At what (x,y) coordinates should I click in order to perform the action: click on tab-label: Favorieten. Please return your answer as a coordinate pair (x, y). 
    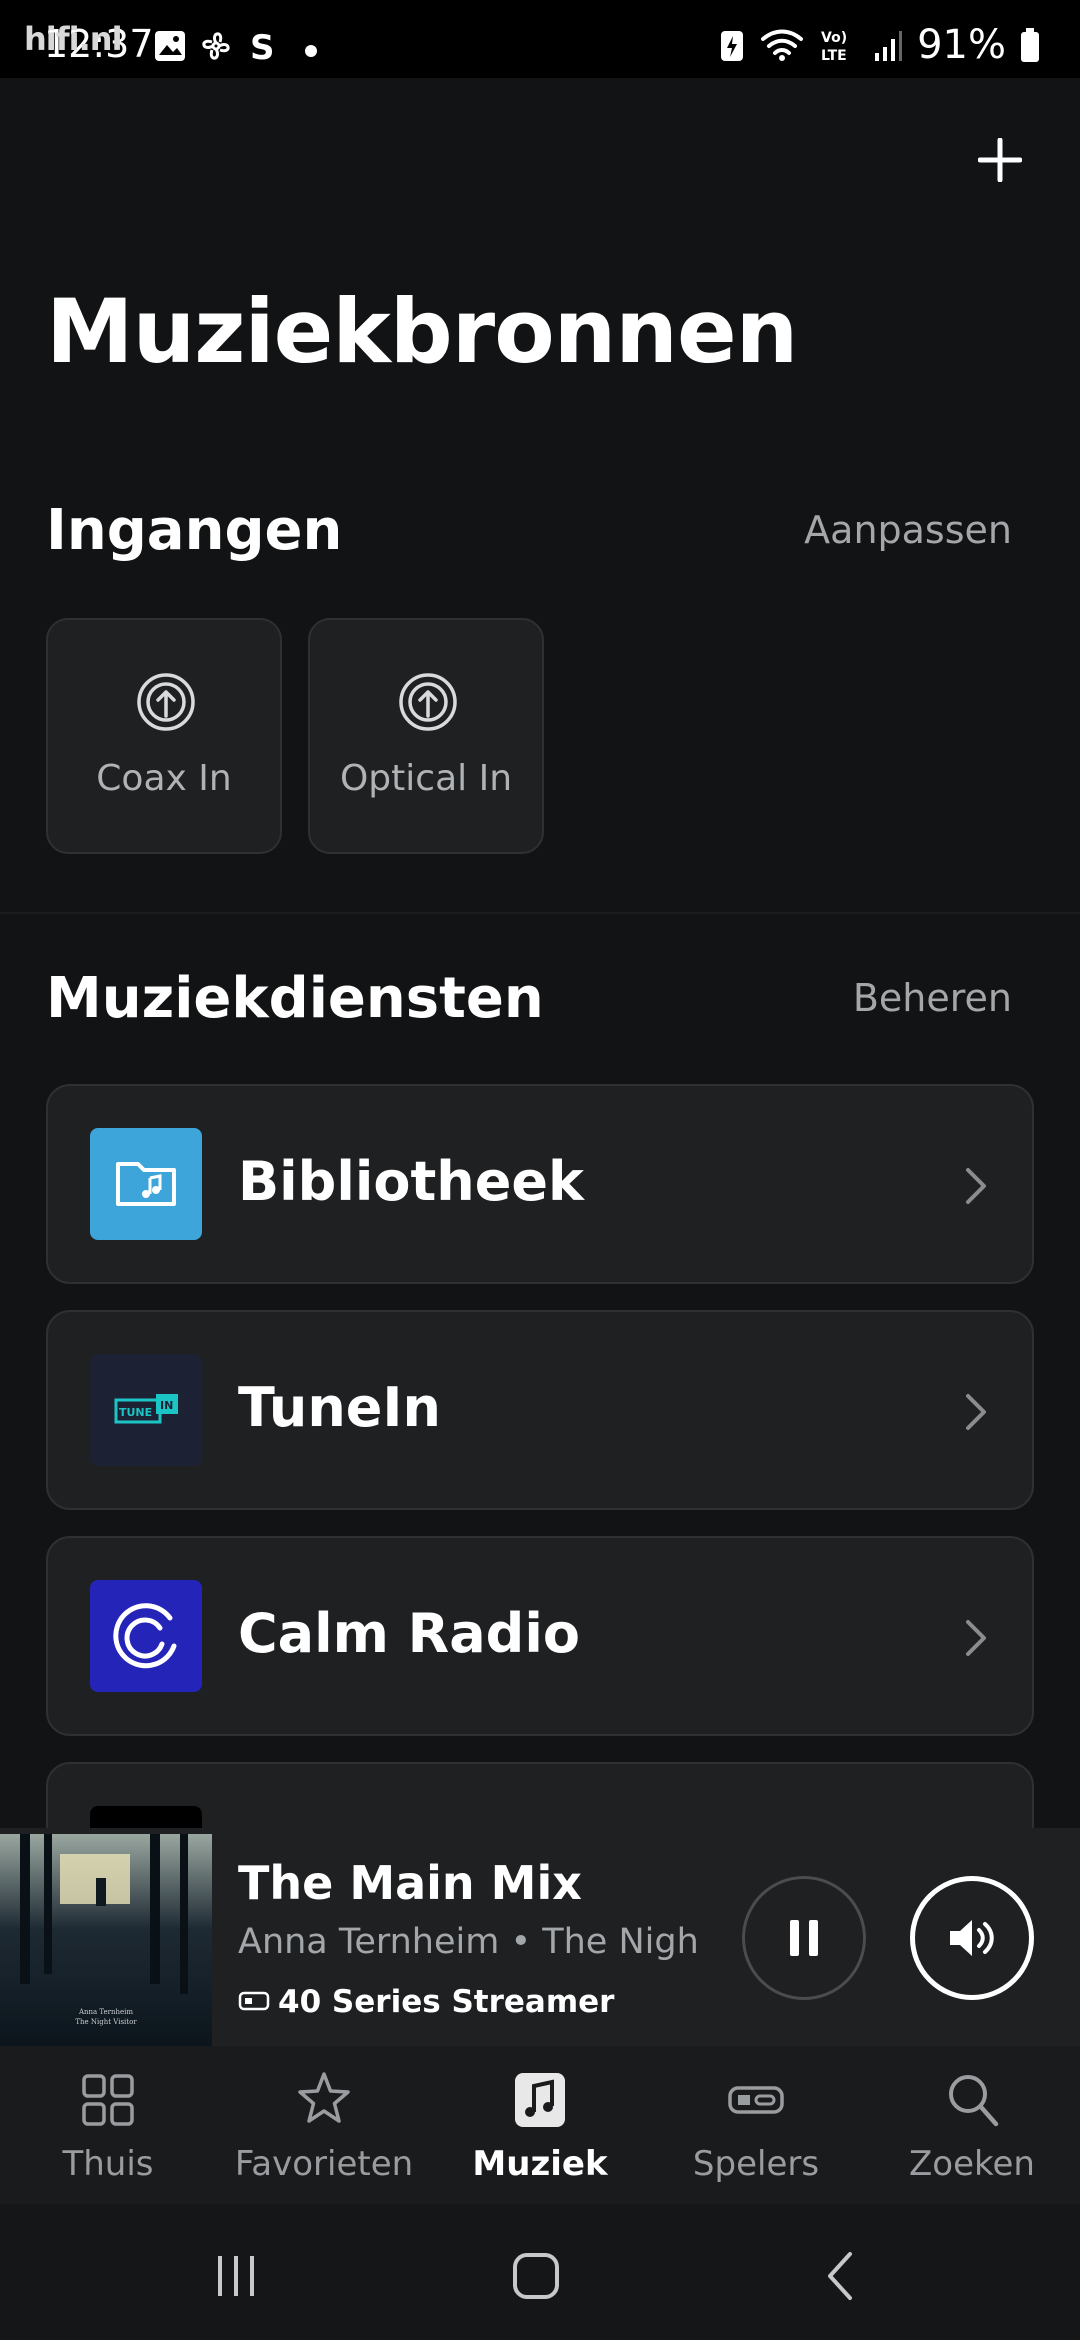
    Looking at the image, I should click on (324, 2164).